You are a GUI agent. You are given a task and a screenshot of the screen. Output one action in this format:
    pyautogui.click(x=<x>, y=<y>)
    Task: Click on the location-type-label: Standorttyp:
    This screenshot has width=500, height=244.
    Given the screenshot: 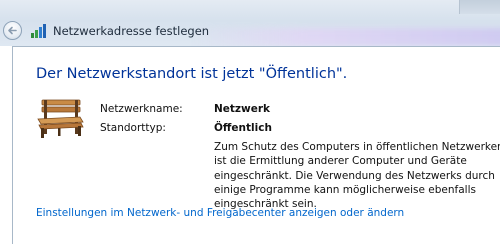 What is the action you would take?
    pyautogui.click(x=133, y=128)
    